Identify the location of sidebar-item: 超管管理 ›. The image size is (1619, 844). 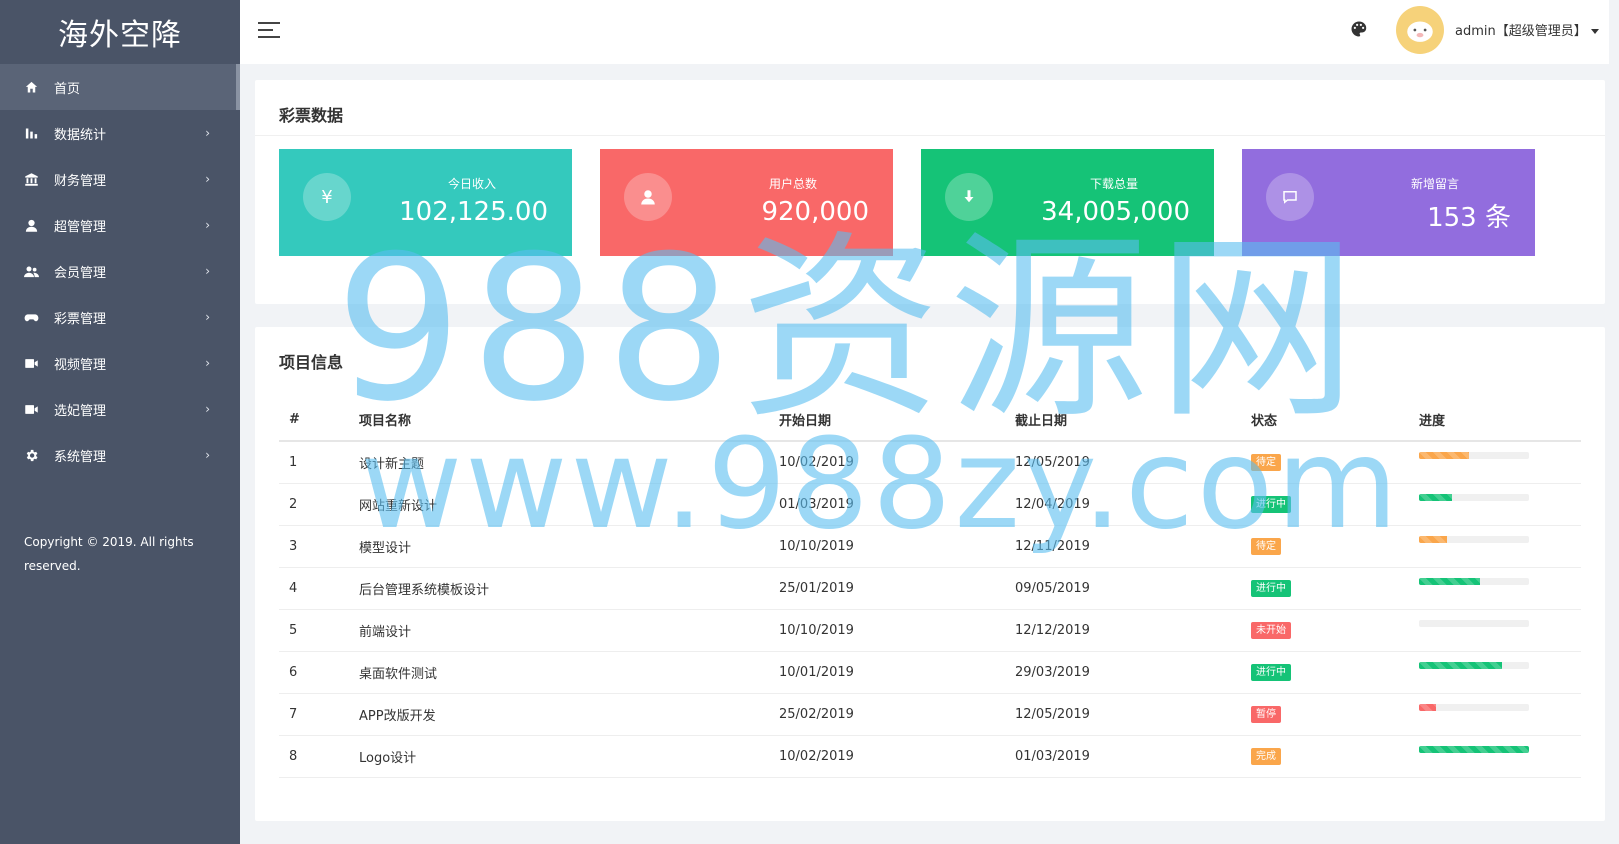
(120, 225).